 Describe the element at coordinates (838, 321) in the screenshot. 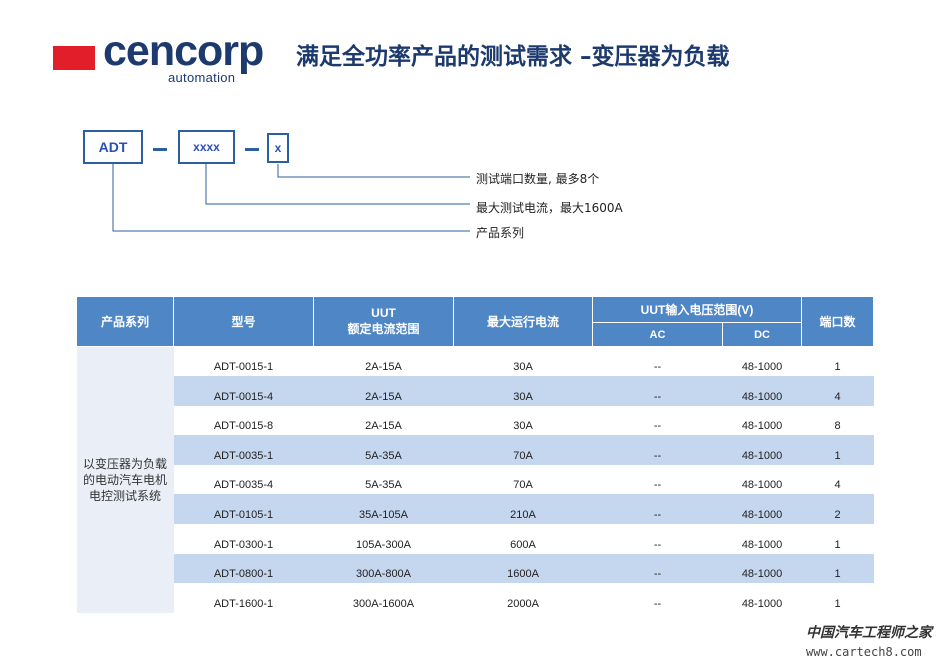

I see `header-ports: 端口数` at that location.